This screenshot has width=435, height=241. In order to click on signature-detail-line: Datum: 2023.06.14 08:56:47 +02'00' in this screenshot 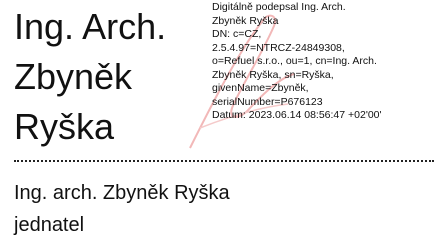, I will do `click(297, 115)`.